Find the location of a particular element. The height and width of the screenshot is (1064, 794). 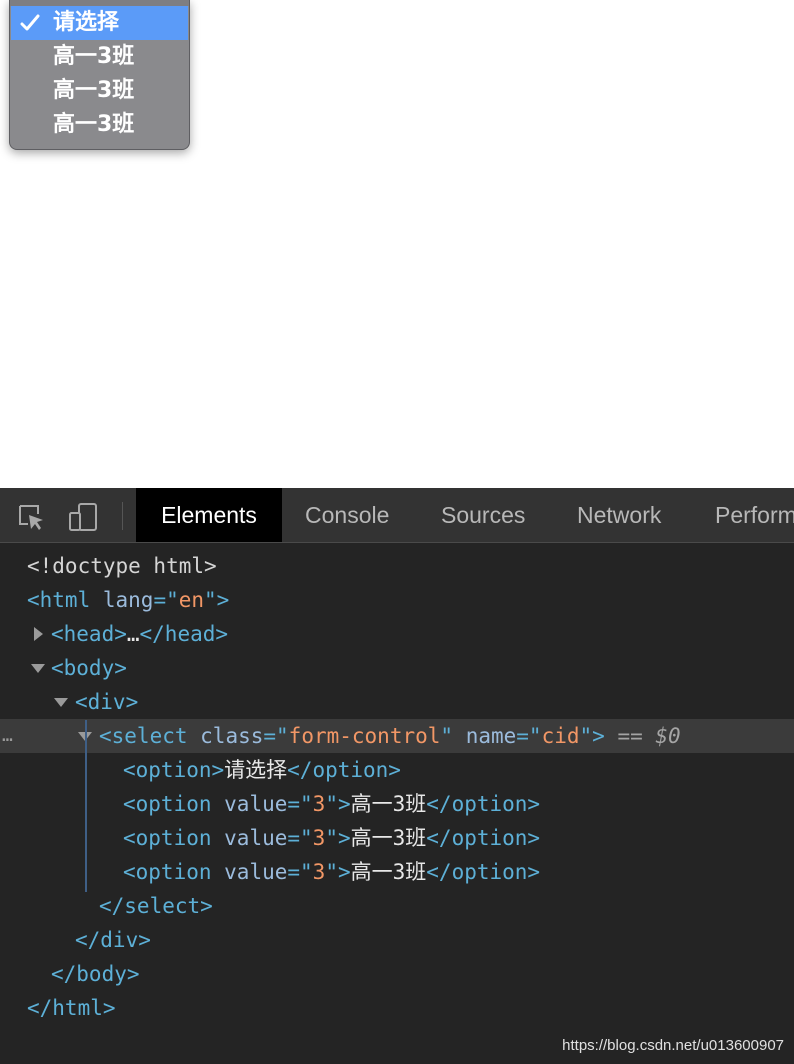

html-lang-attr: lang is located at coordinates (128, 600).